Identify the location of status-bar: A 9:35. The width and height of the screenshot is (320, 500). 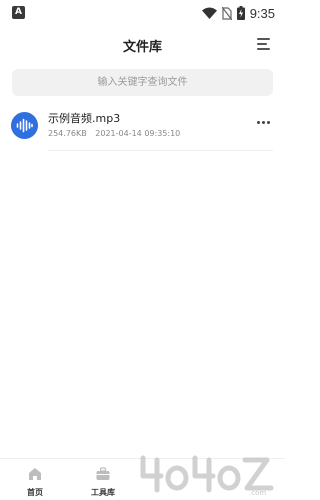
(142, 13).